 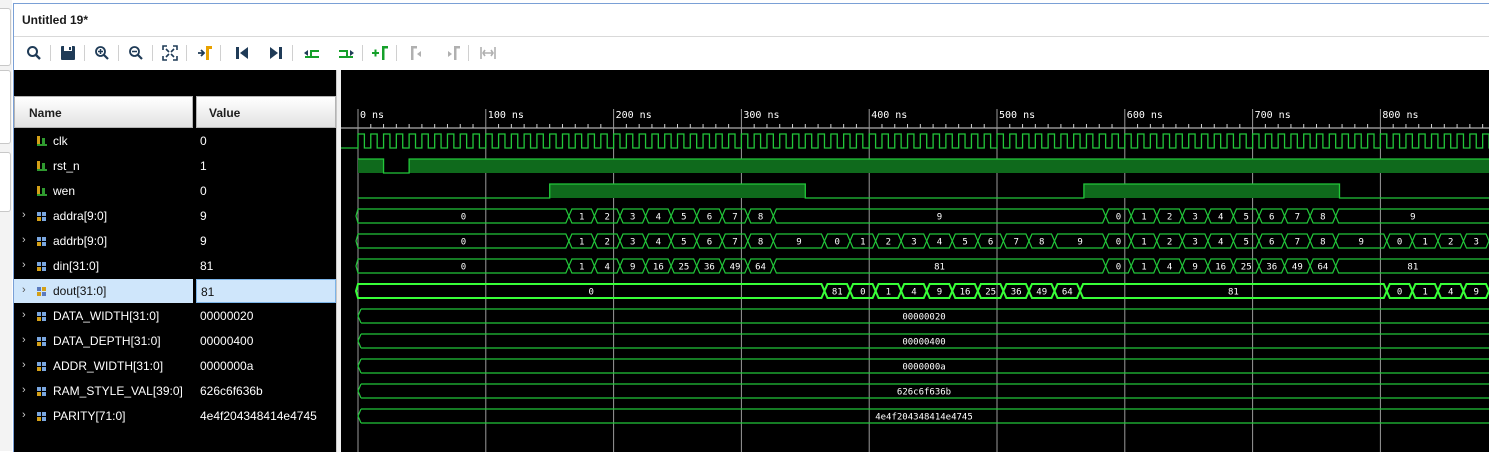 I want to click on param-value-label: 626c6f636b, so click(x=924, y=393).